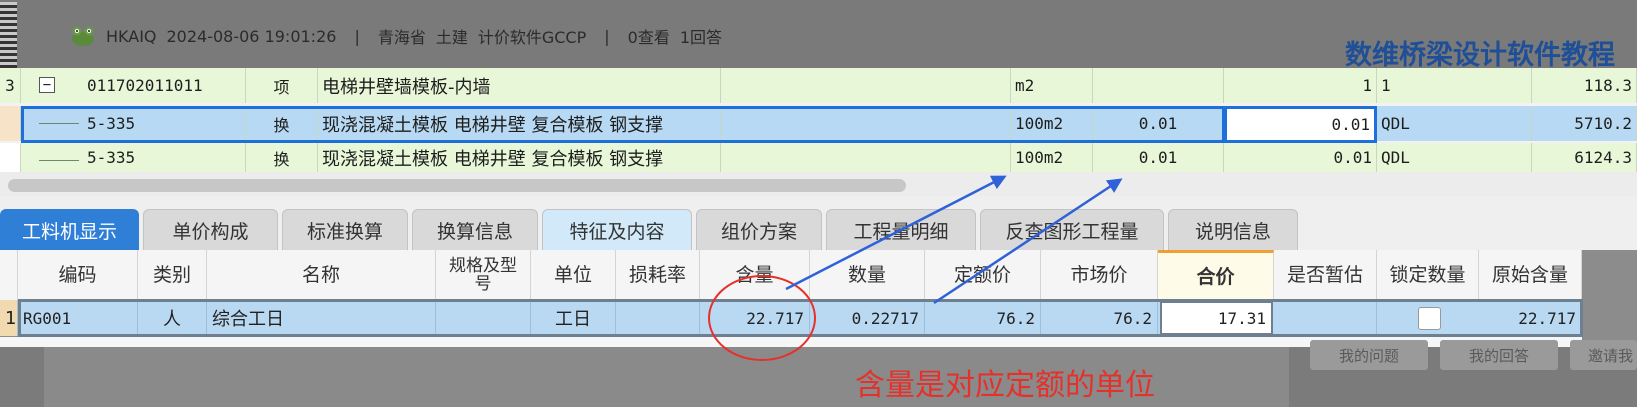 This screenshot has height=407, width=1637. I want to click on tab-conversion-info: 换算信息, so click(475, 230).